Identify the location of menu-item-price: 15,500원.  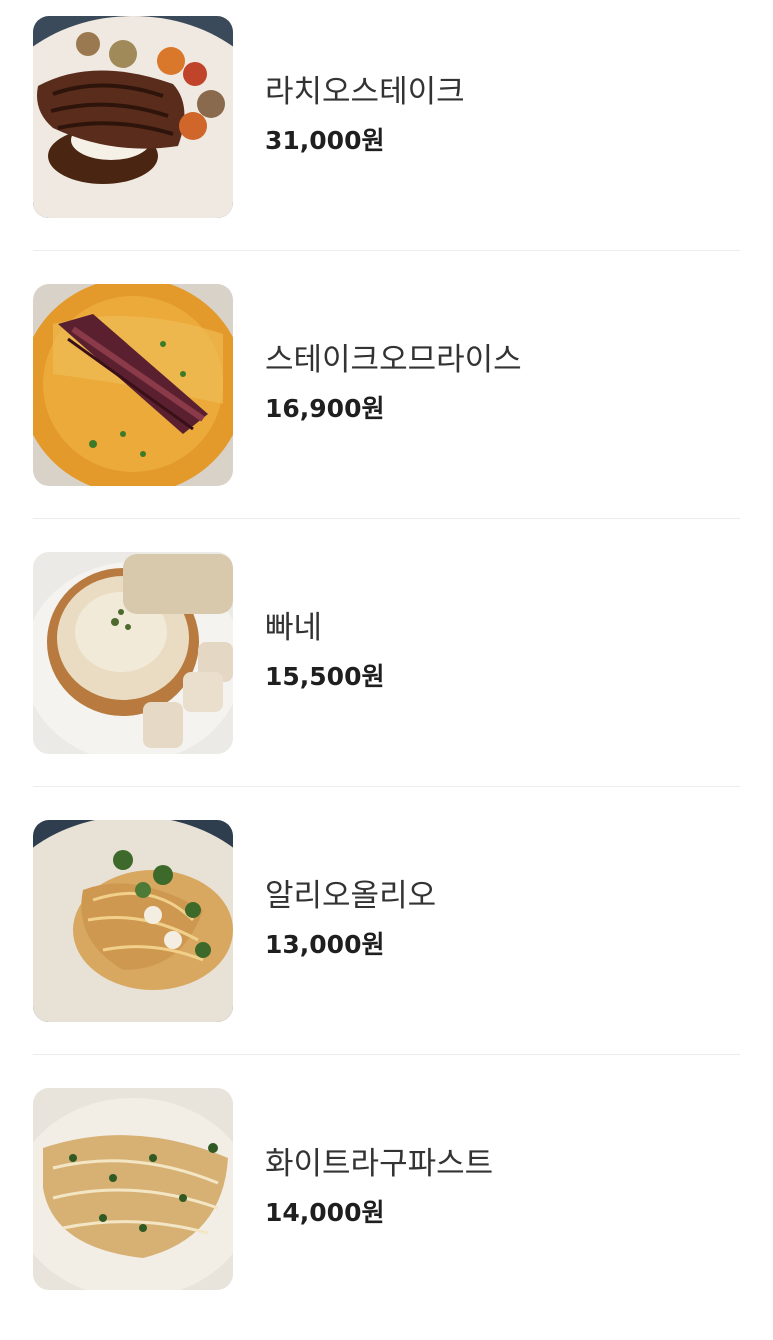
(325, 676).